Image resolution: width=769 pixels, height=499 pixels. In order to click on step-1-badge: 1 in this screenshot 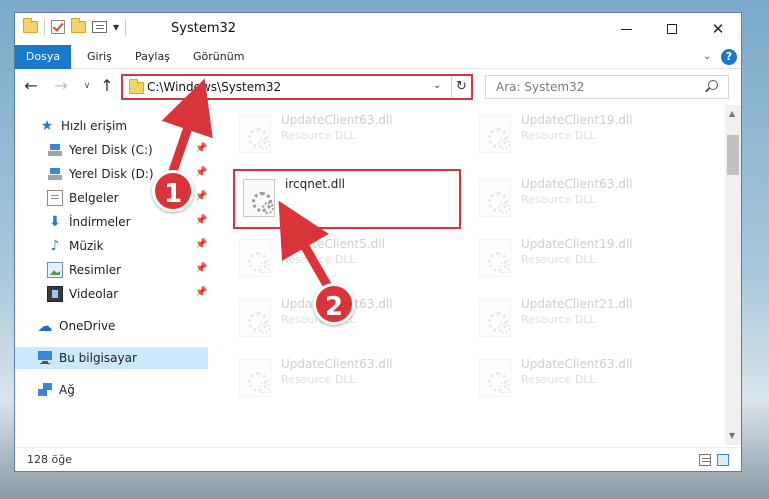, I will do `click(173, 191)`.